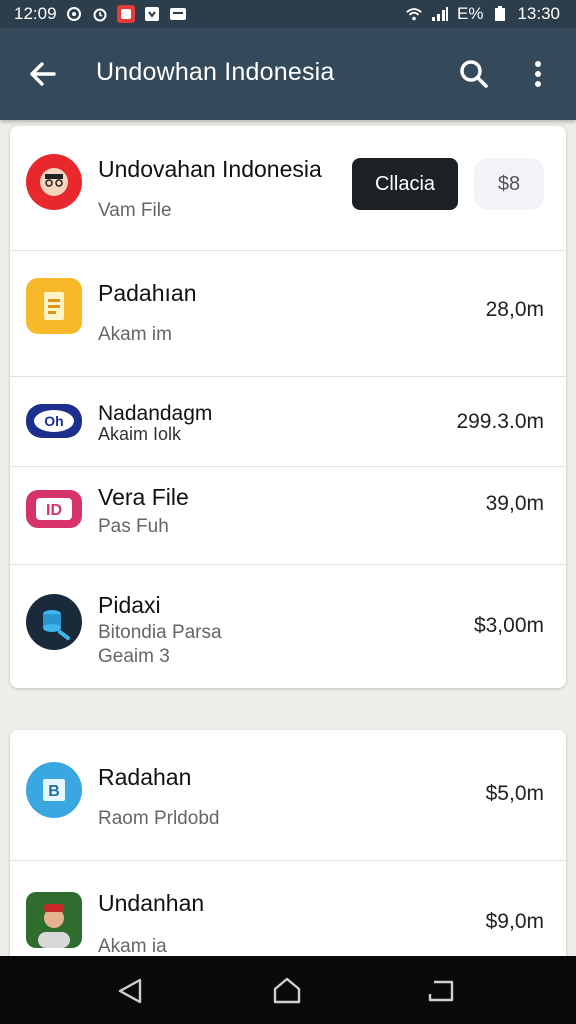  I want to click on svg-text: ID, so click(54, 510).